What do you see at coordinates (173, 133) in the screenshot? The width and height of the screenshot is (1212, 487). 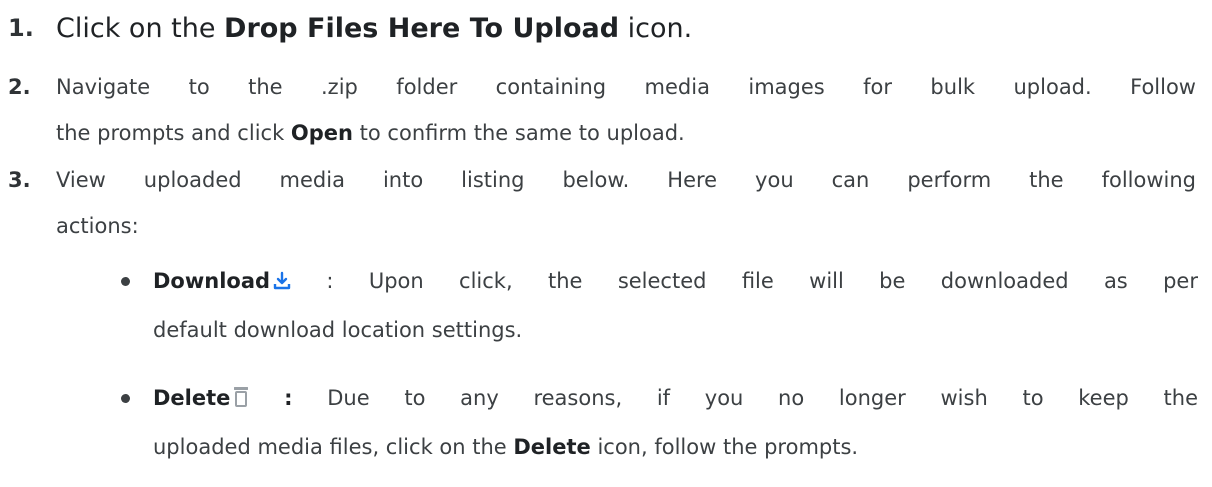 I see `step-text-part: the prompts and click` at bounding box center [173, 133].